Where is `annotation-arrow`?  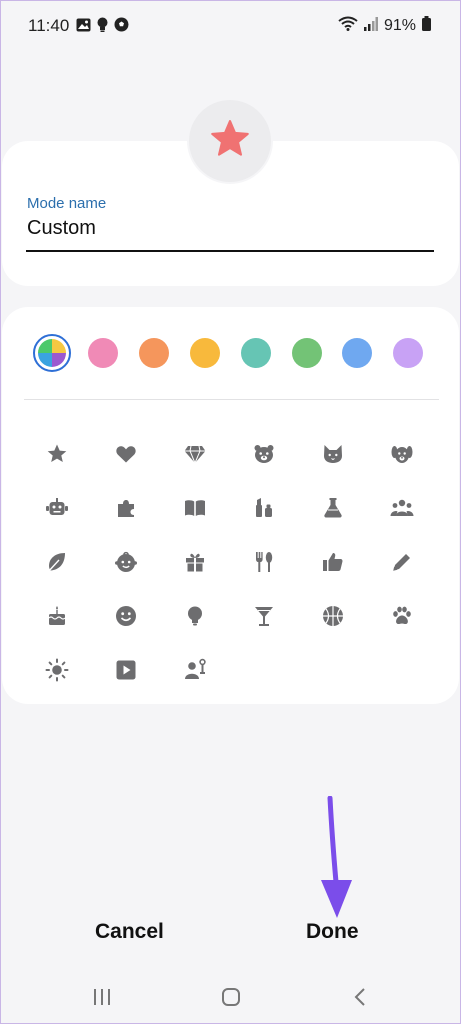
annotation-arrow is located at coordinates (337, 860).